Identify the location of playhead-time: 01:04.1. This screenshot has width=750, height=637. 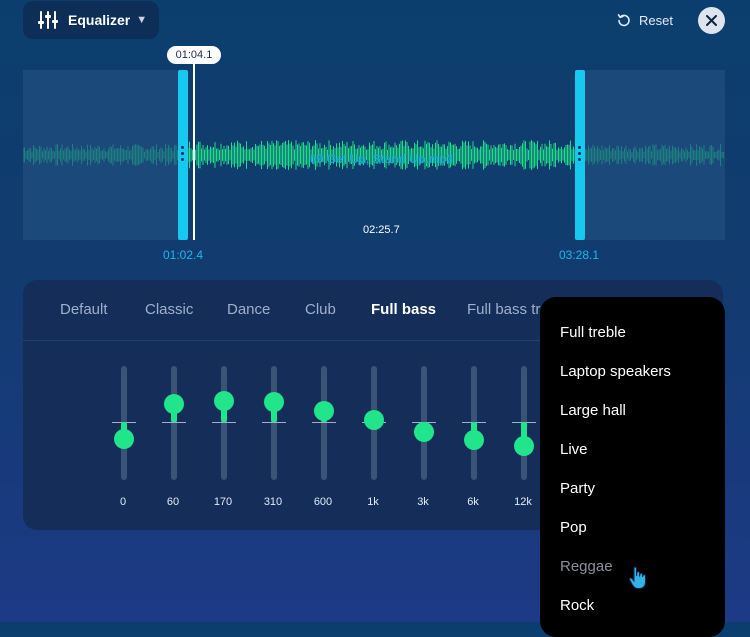
(194, 55).